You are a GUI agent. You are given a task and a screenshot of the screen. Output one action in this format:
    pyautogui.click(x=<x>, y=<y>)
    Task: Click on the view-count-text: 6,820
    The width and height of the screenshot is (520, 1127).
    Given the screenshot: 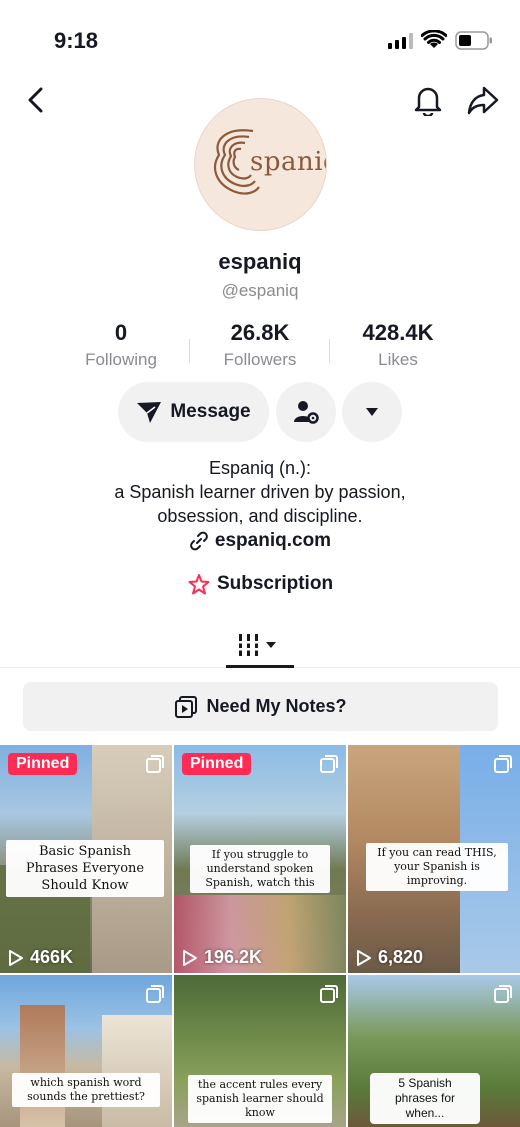 What is the action you would take?
    pyautogui.click(x=401, y=957)
    